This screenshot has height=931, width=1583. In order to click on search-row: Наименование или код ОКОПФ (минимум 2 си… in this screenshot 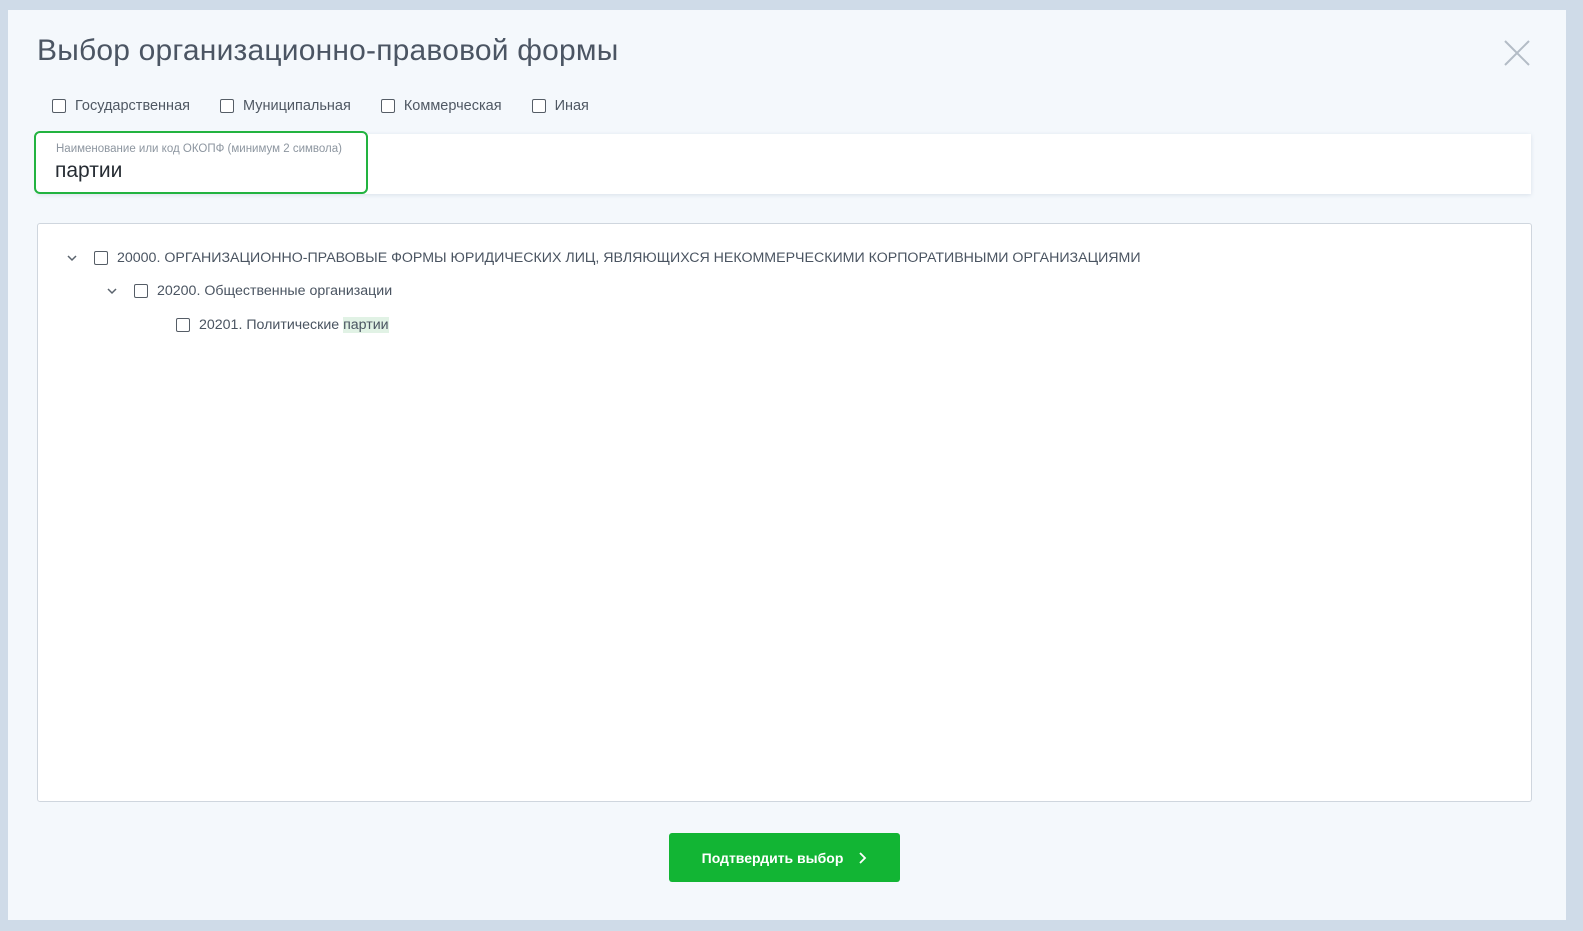, I will do `click(782, 162)`.